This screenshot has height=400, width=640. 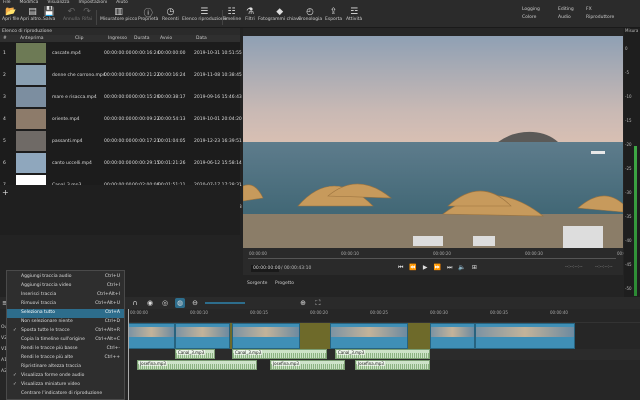 What do you see at coordinates (172, 119) in the screenshot?
I see `cell-start: 00:00:54:13` at bounding box center [172, 119].